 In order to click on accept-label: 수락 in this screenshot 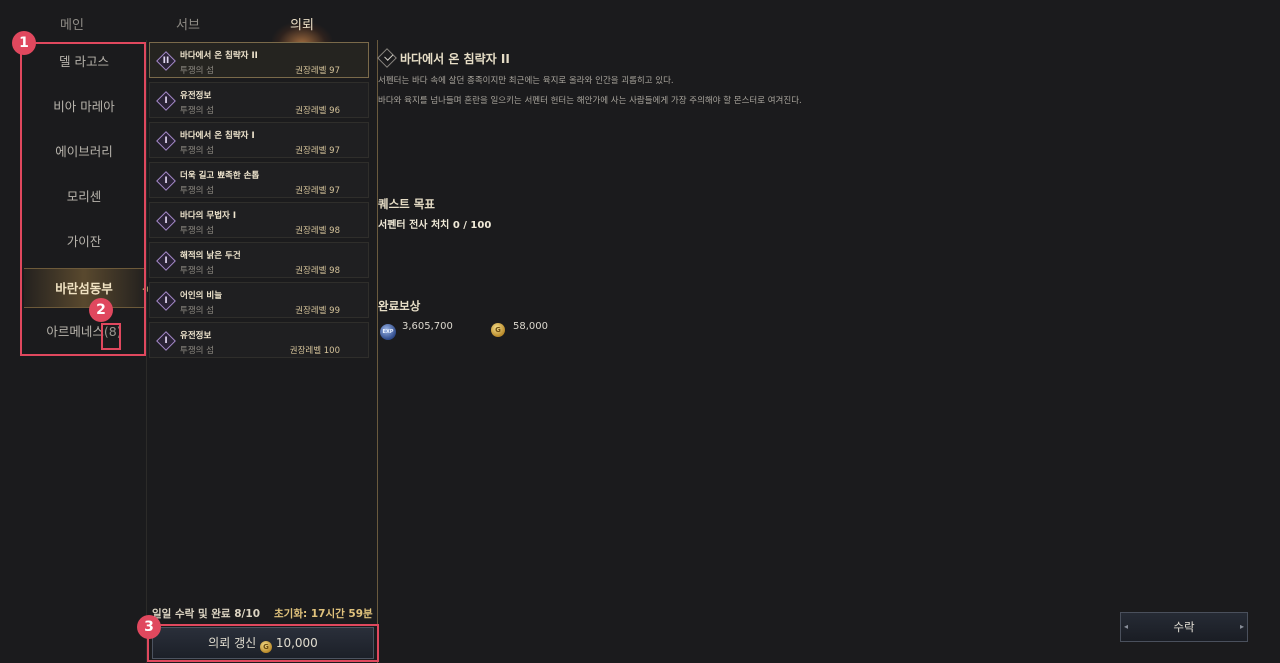, I will do `click(1184, 627)`.